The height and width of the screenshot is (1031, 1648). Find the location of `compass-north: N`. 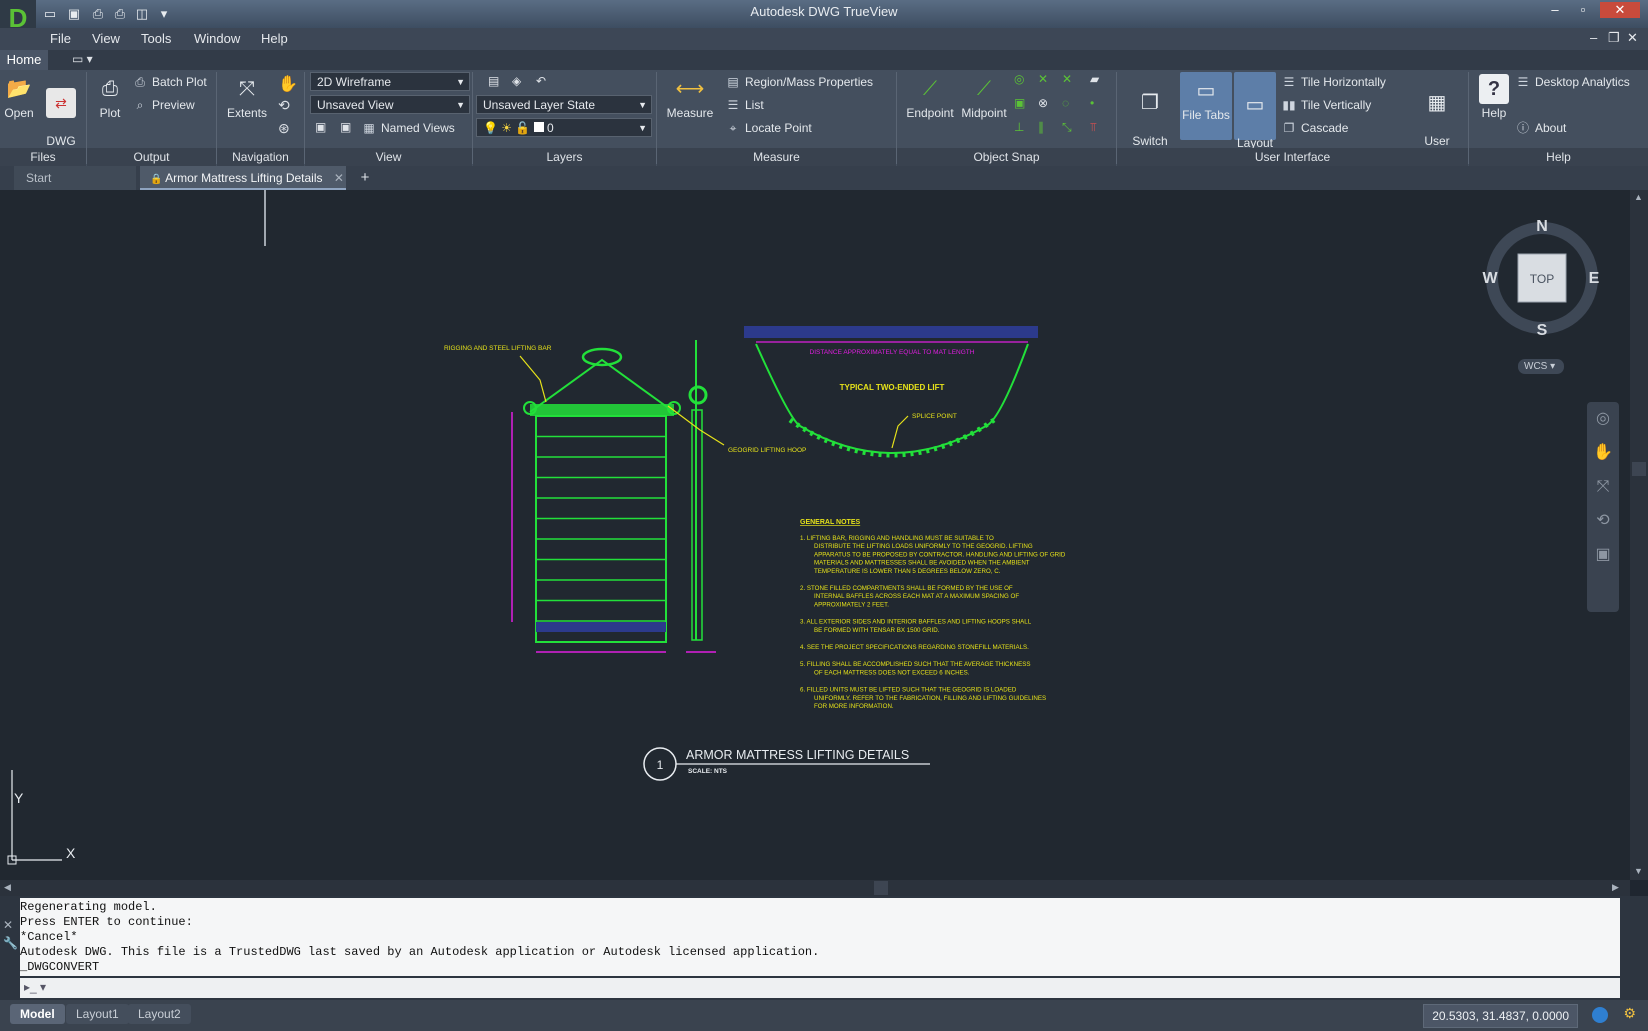

compass-north: N is located at coordinates (1542, 226).